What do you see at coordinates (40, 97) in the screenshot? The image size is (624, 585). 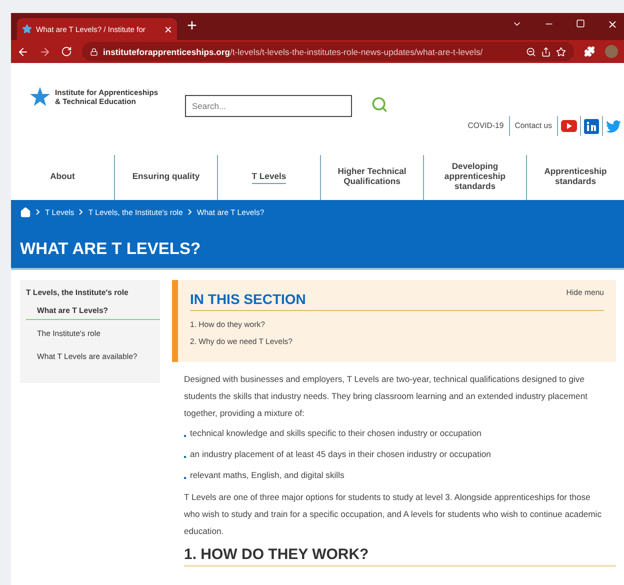 I see `star-logo-icon` at bounding box center [40, 97].